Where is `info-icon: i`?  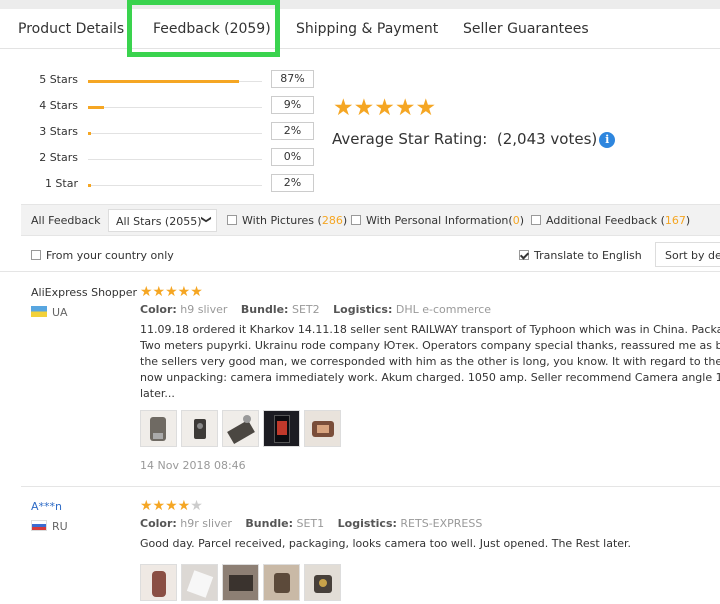 info-icon: i is located at coordinates (607, 140).